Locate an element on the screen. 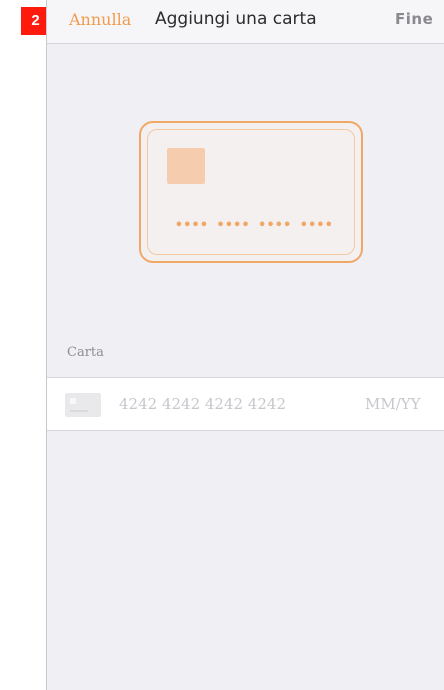 The width and height of the screenshot is (444, 690). card-input-row is located at coordinates (245, 404).